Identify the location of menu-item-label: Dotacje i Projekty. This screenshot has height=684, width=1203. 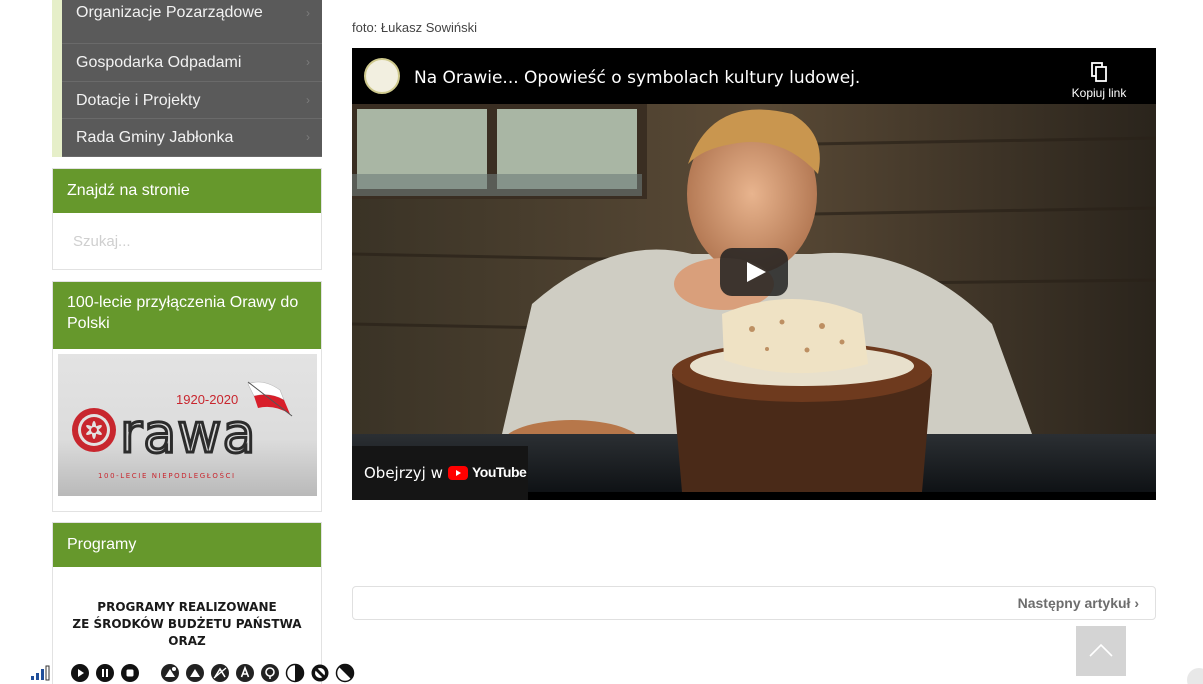
(138, 100).